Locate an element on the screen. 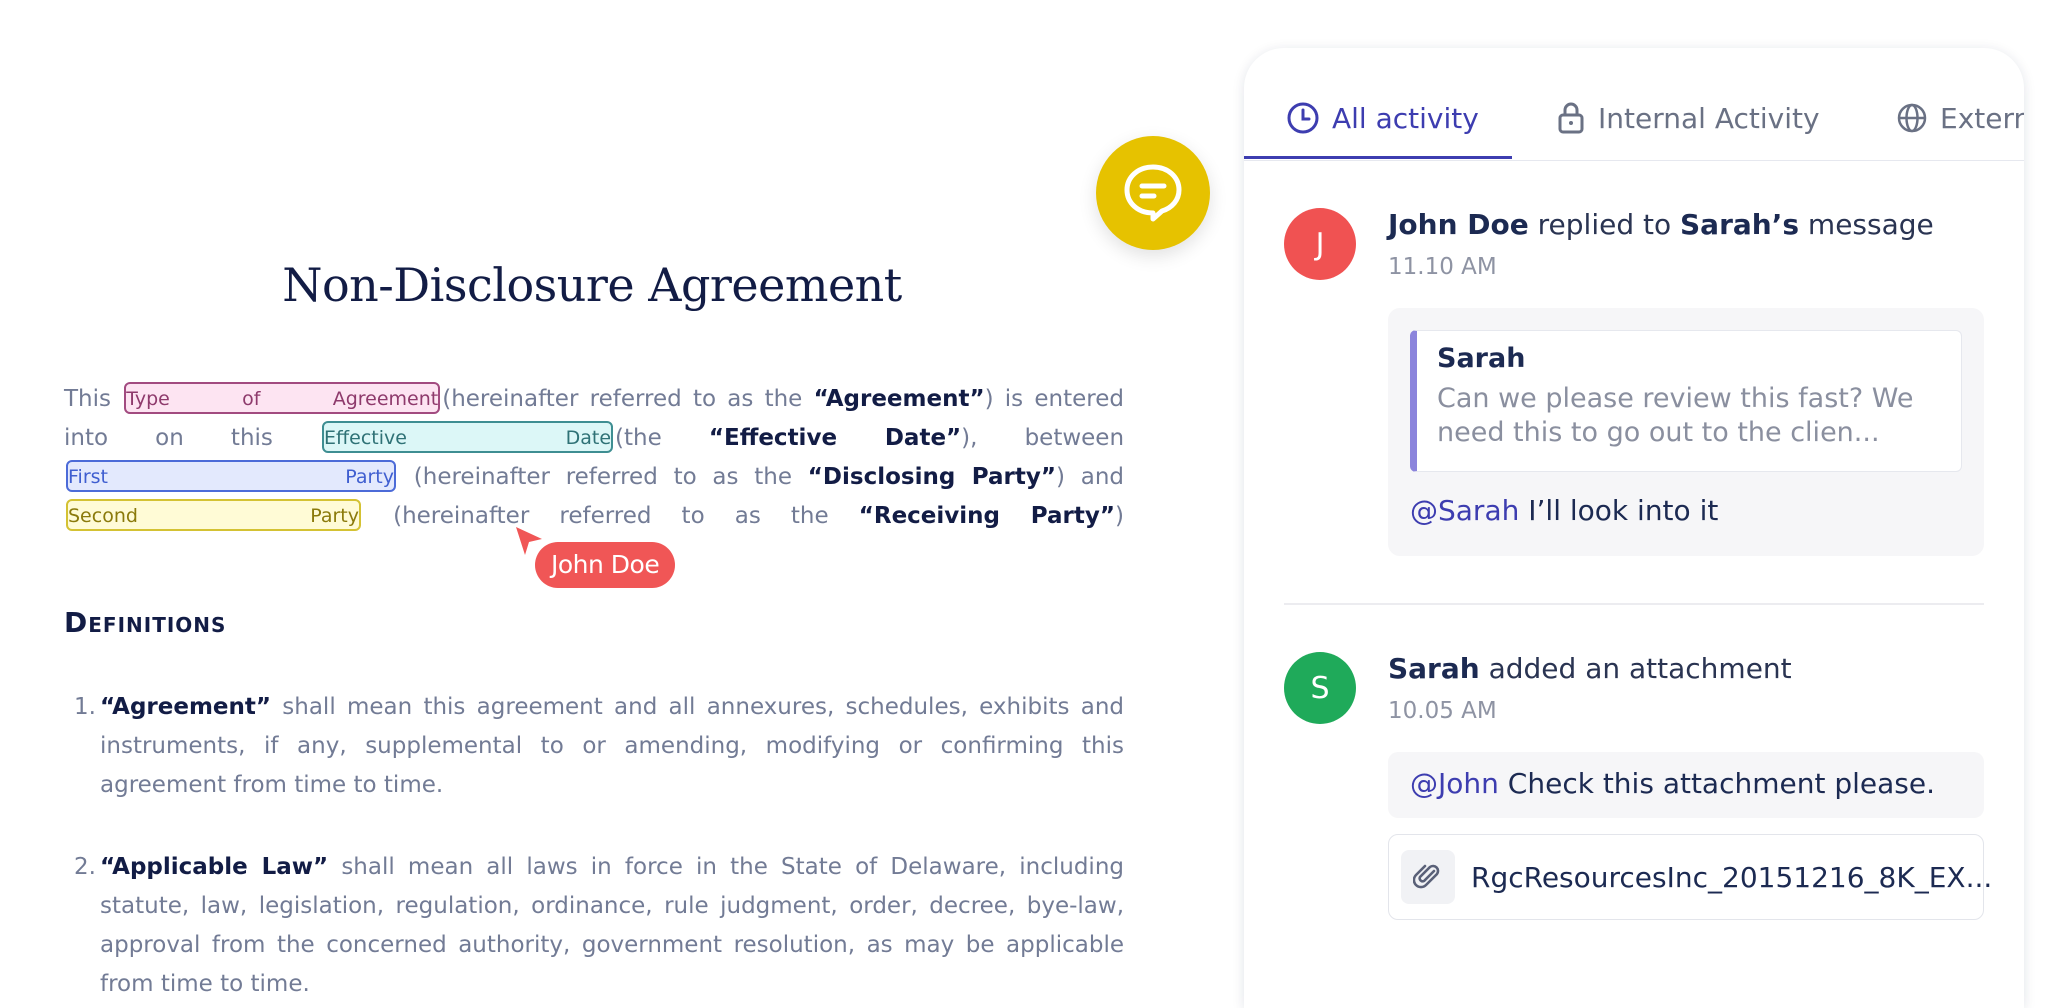  mention-link: @Sarah is located at coordinates (1464, 510).